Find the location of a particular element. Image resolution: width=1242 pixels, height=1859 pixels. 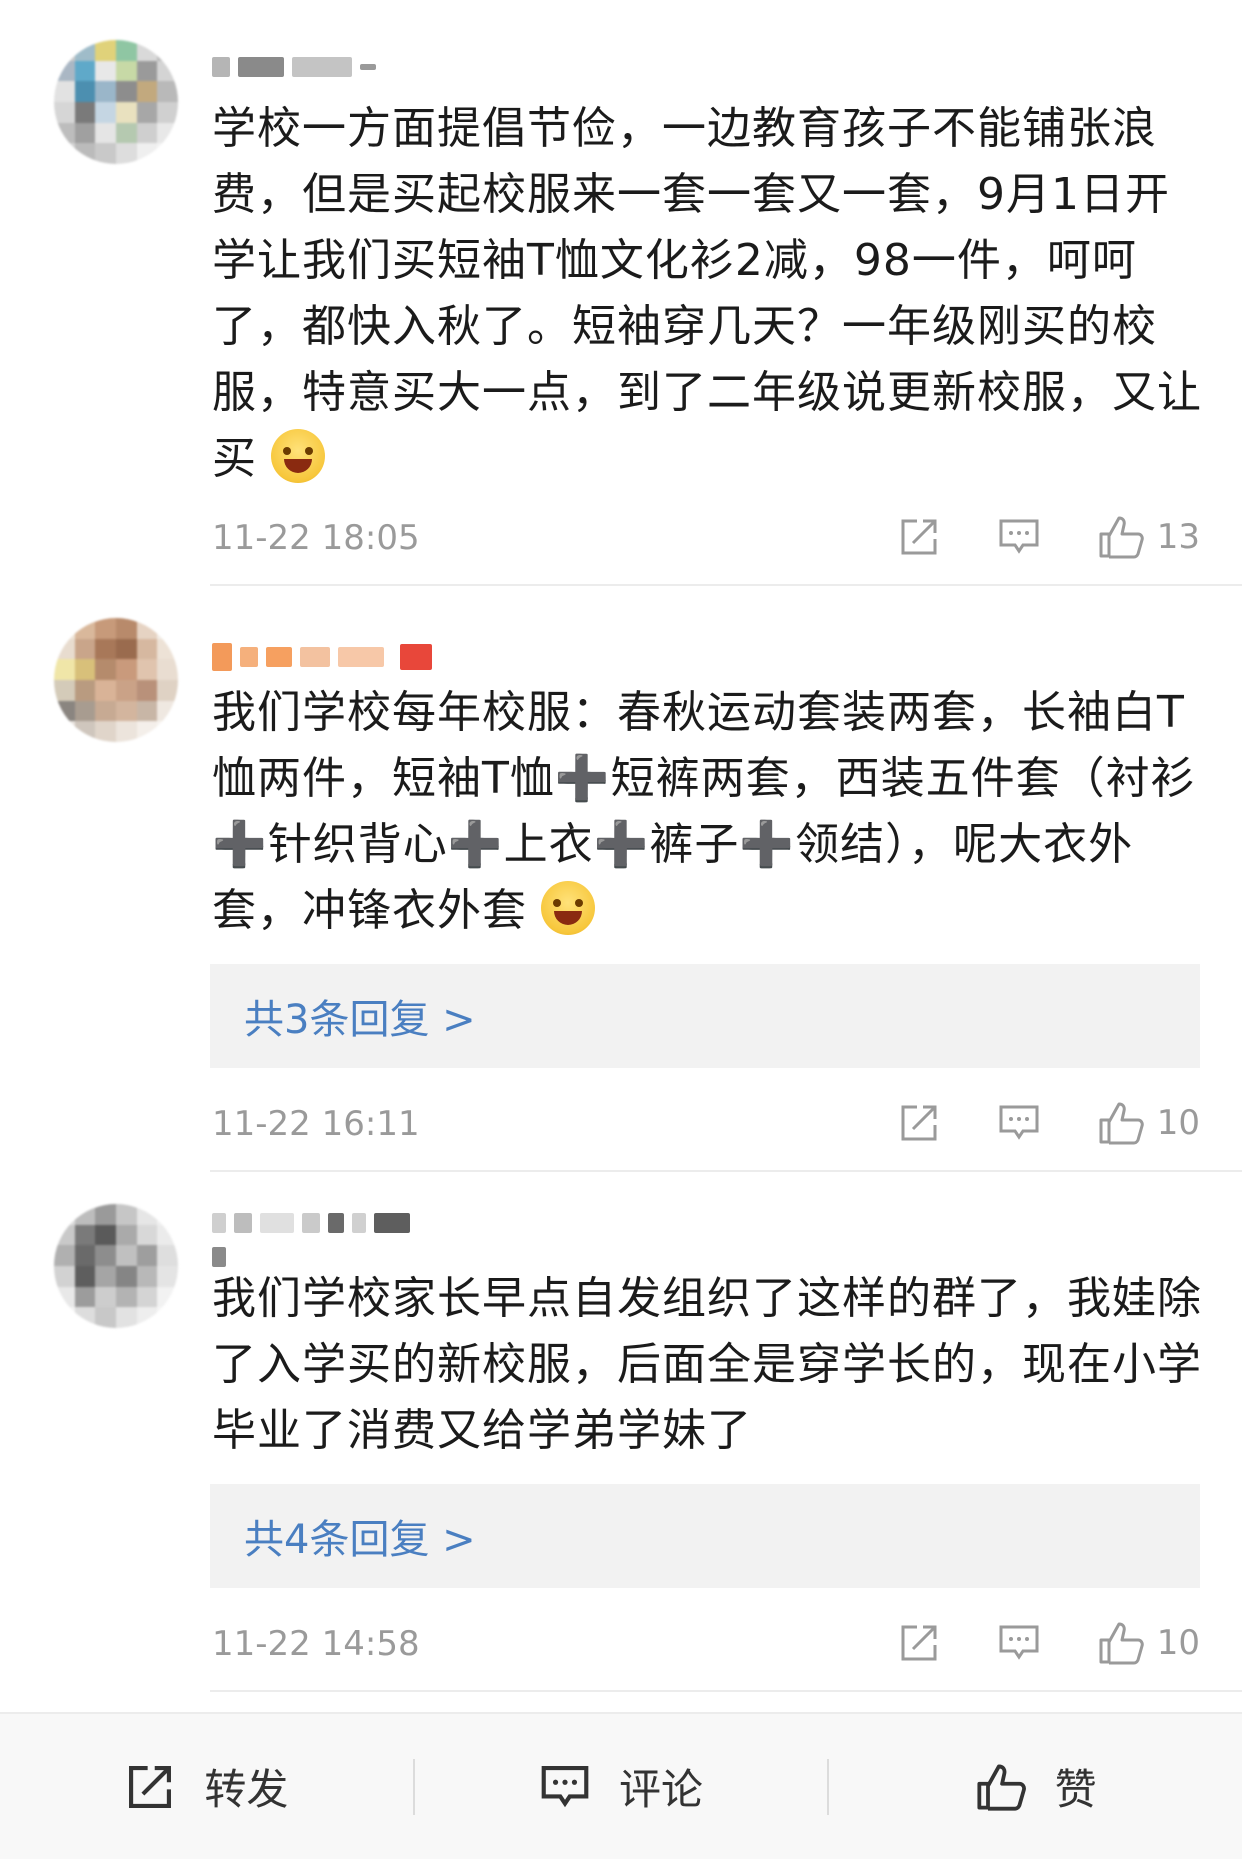

comment-tab-button: 评论 is located at coordinates (621, 1786).